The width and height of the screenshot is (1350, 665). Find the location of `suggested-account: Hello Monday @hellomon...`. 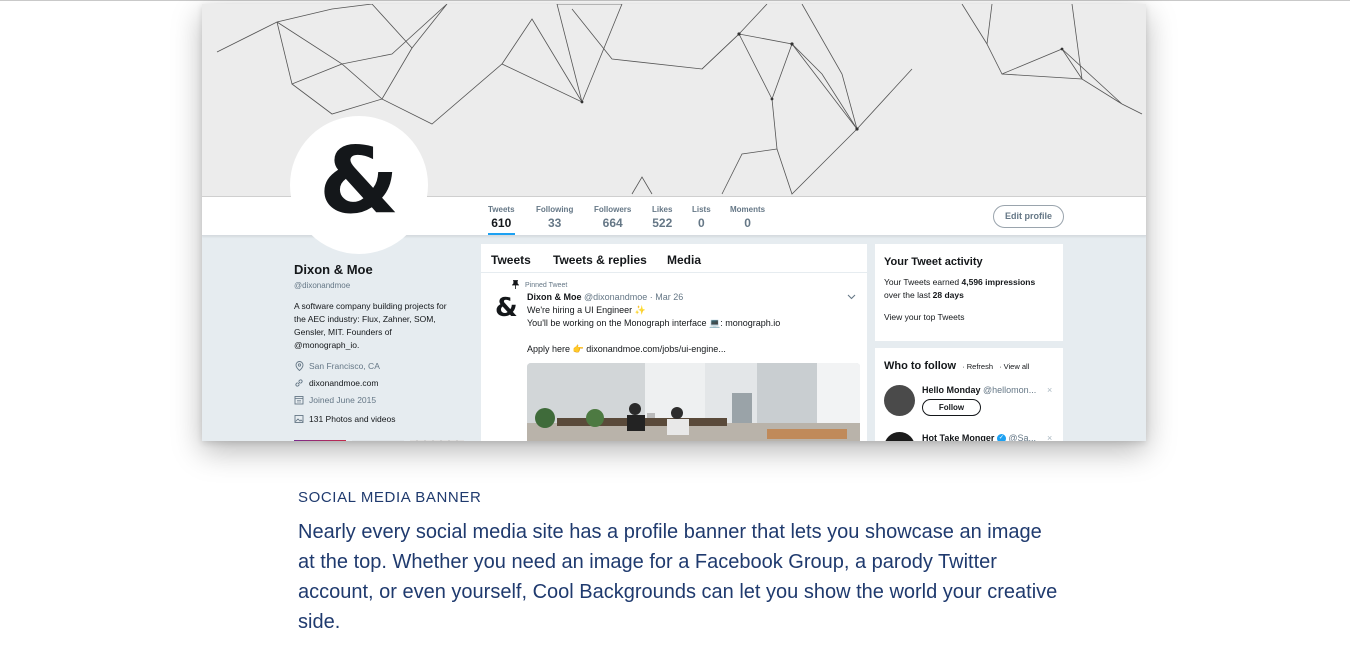

suggested-account: Hello Monday @hellomon... is located at coordinates (979, 390).